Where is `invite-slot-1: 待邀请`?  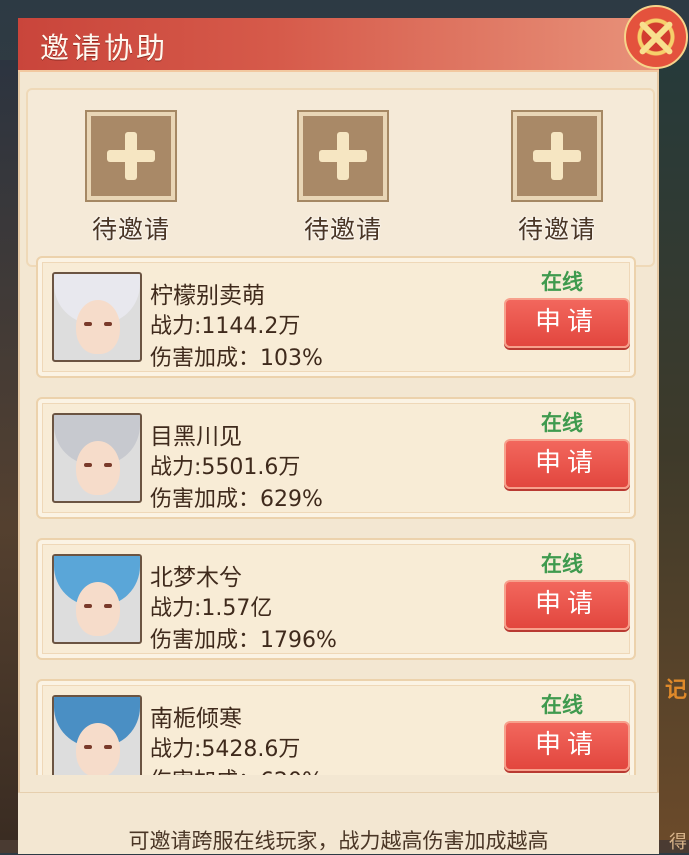 invite-slot-1: 待邀请 is located at coordinates (131, 177).